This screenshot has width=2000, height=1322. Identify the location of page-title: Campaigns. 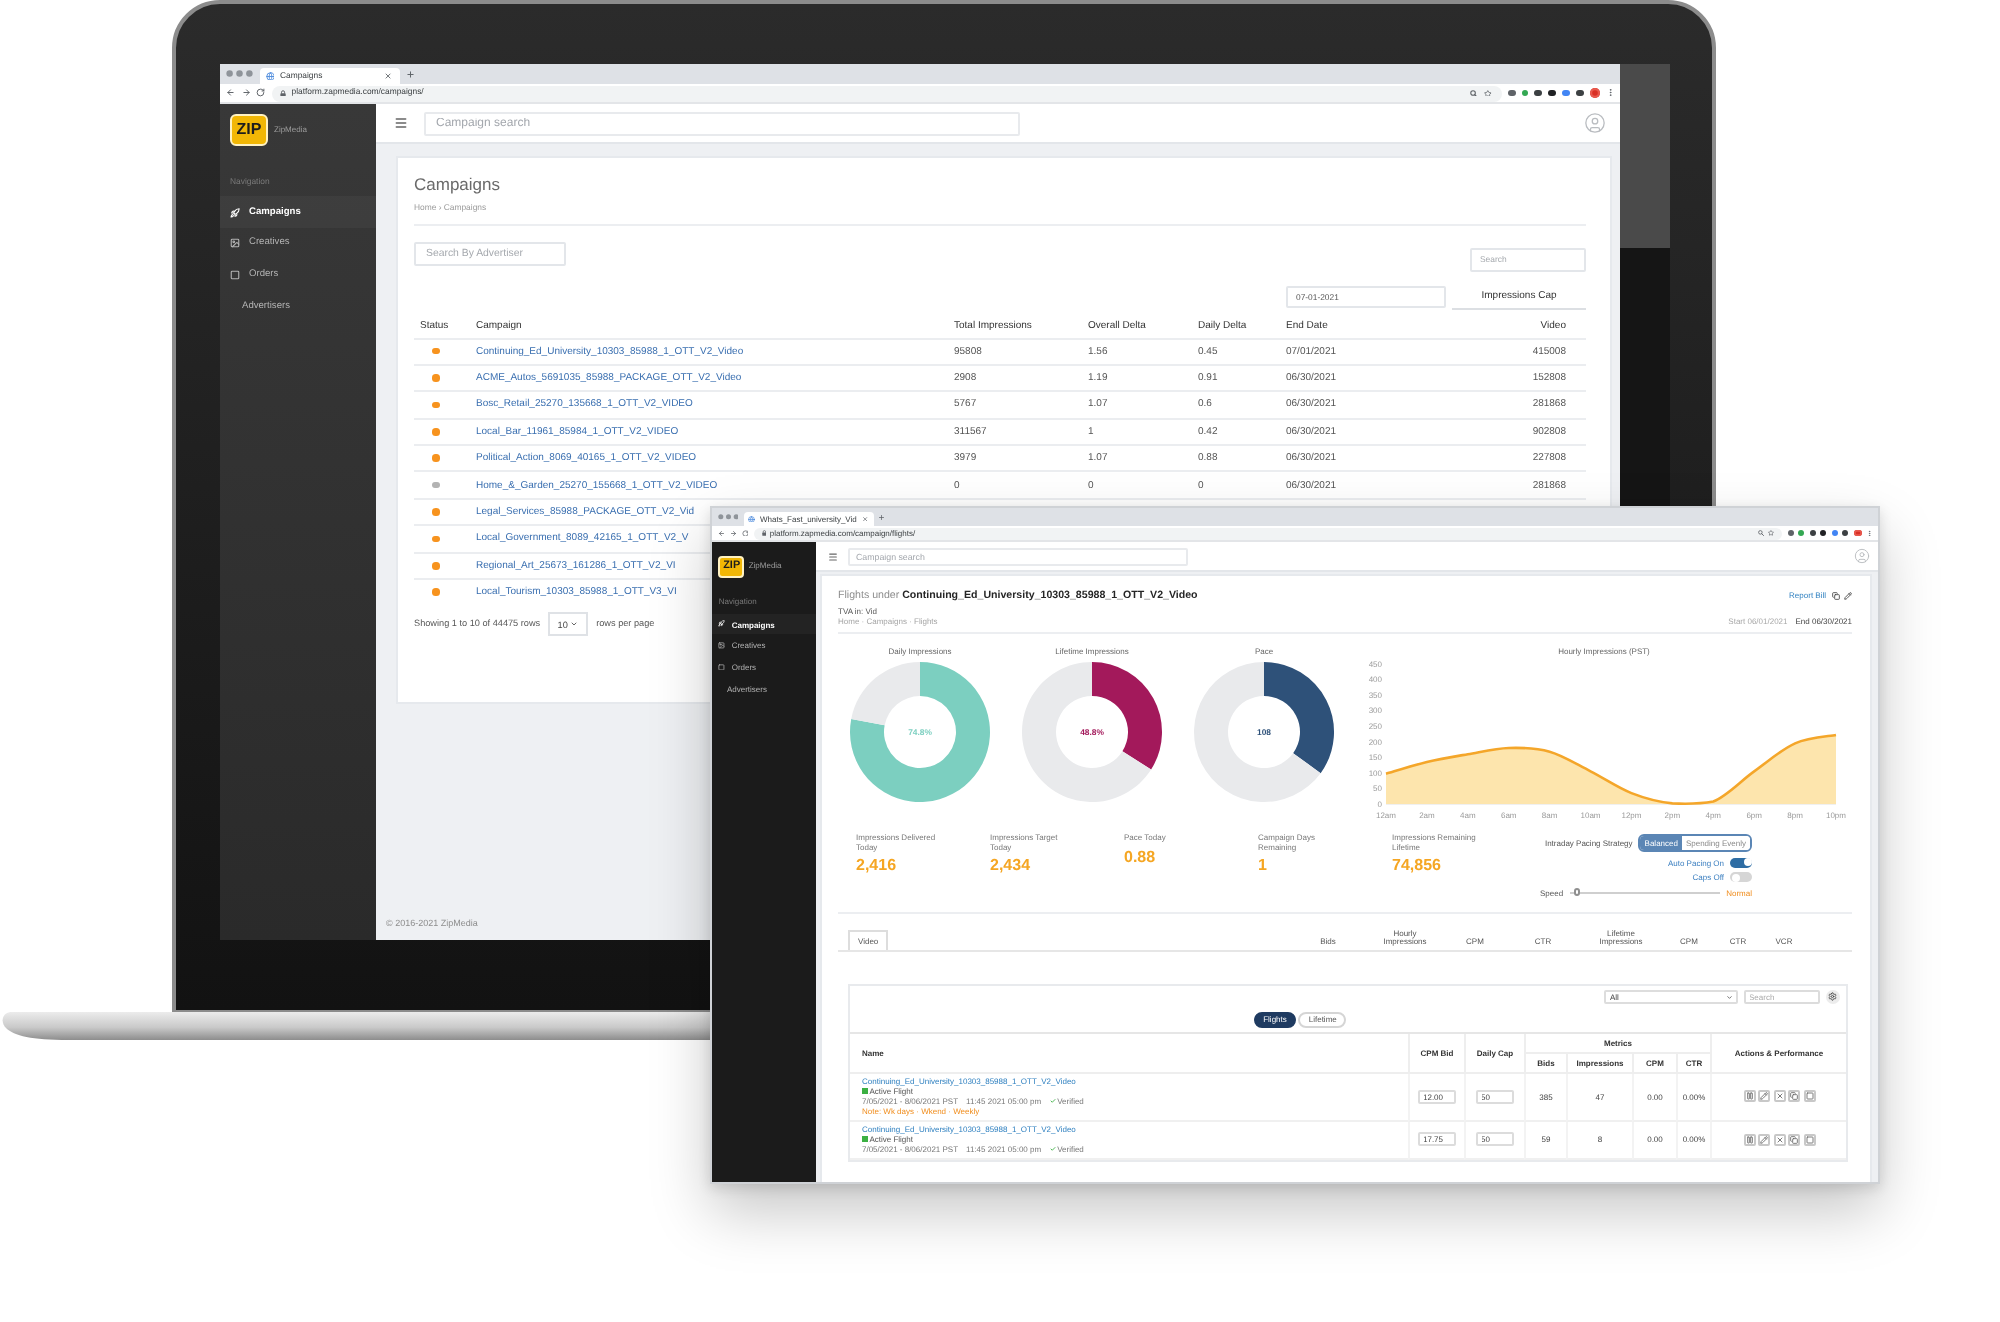
(457, 184).